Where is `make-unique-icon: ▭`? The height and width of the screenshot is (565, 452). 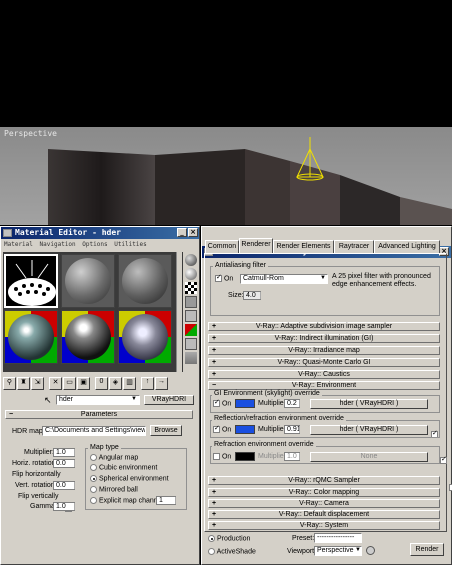
make-unique-icon: ▭ is located at coordinates (69, 383).